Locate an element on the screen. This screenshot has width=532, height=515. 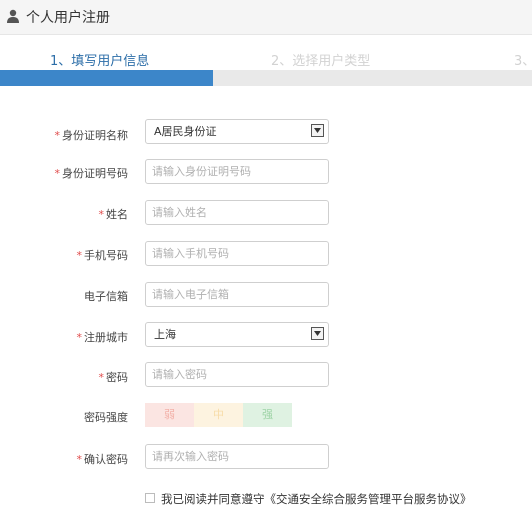
agreement-text: 我已阅读并同意遵守《交通安全综合服务管理平台服务协议》 is located at coordinates (316, 499).